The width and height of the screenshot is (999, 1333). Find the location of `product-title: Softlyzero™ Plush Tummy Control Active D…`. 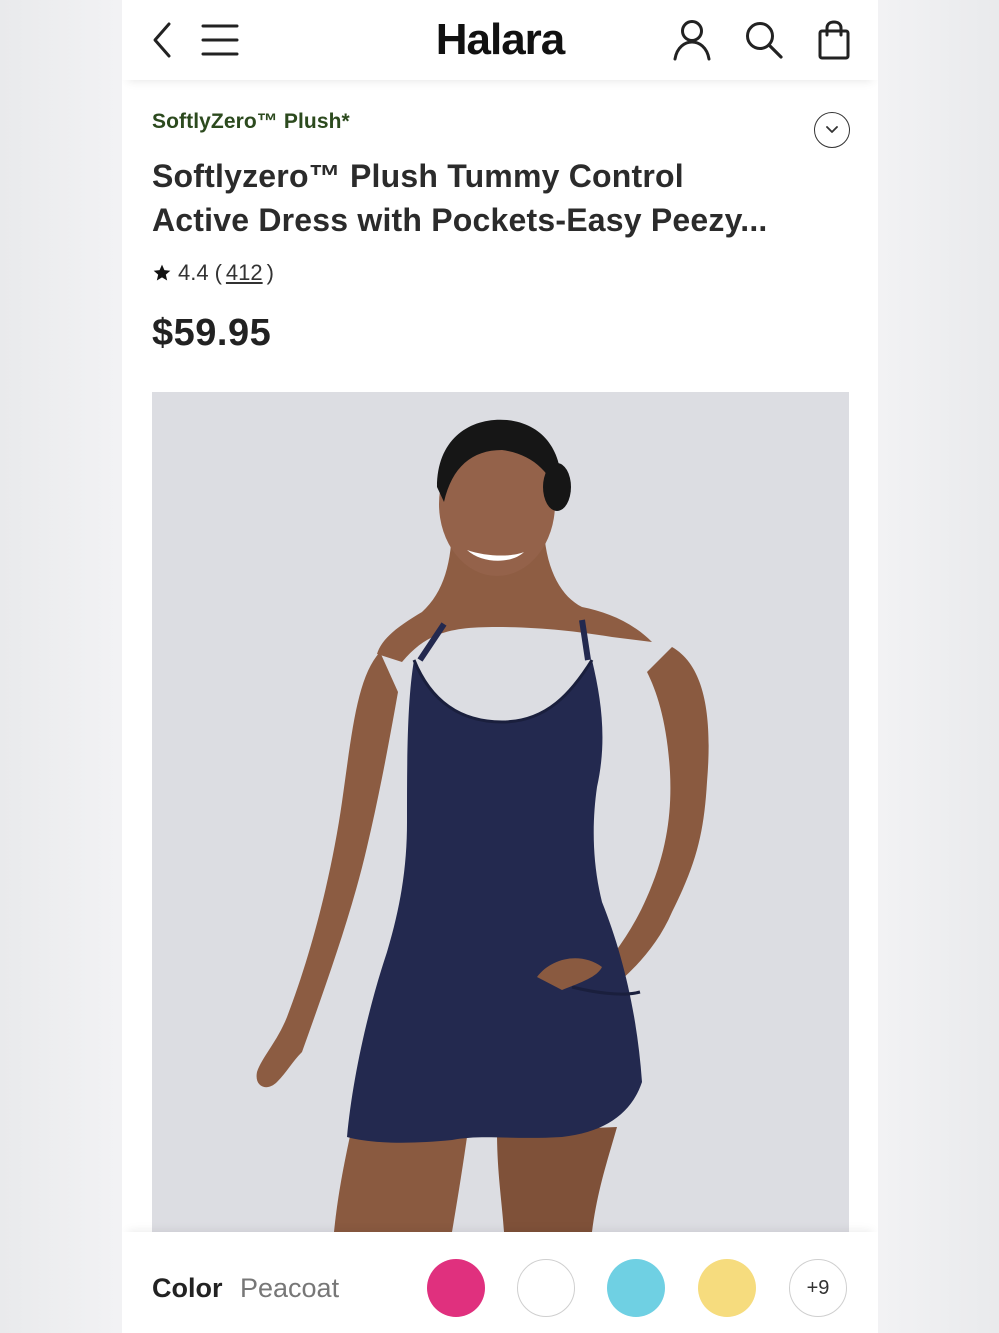

product-title: Softlyzero™ Plush Tummy Control Active D… is located at coordinates (482, 198).